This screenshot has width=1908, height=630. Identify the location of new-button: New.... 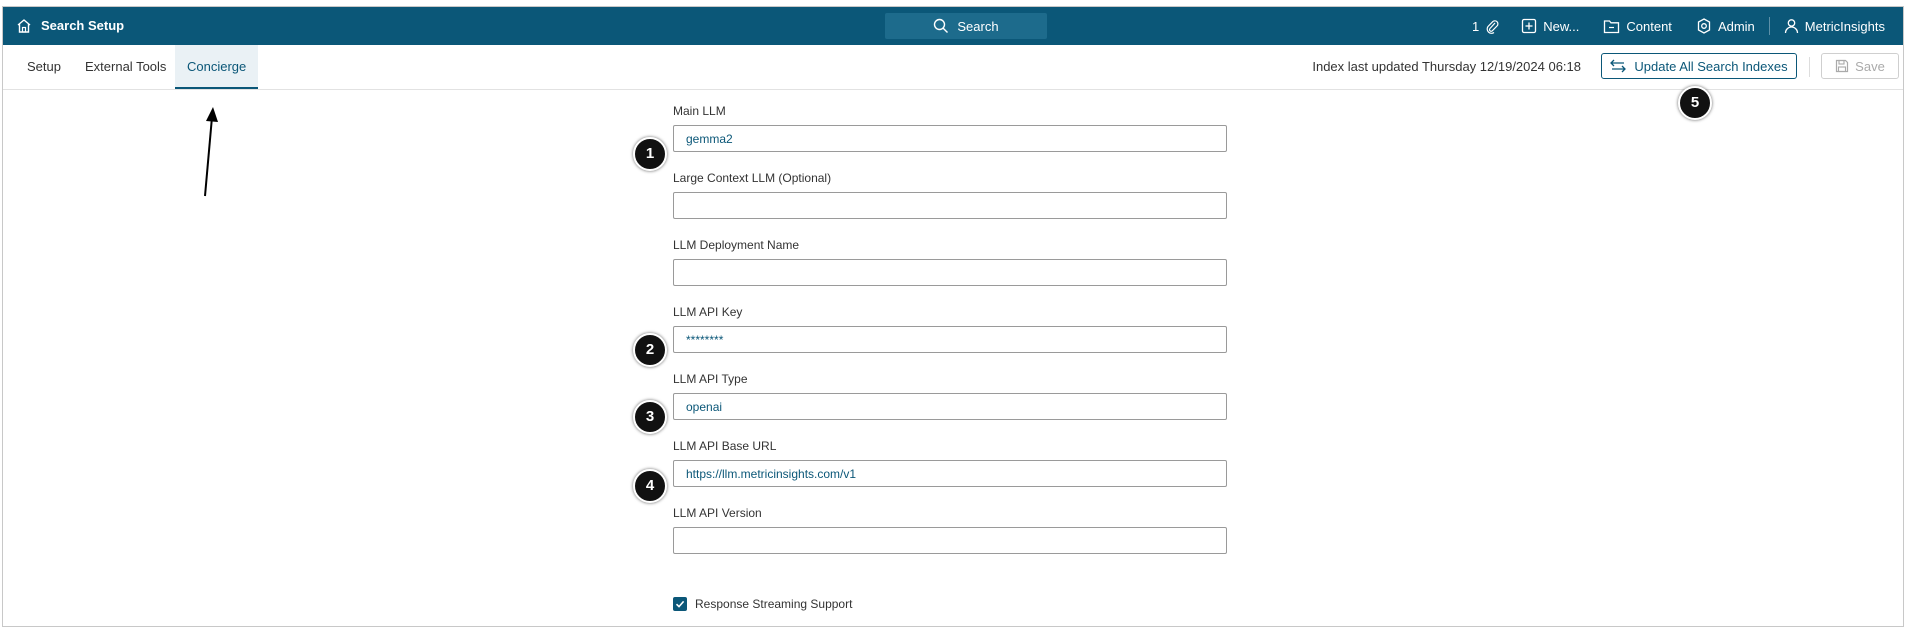
(1550, 26).